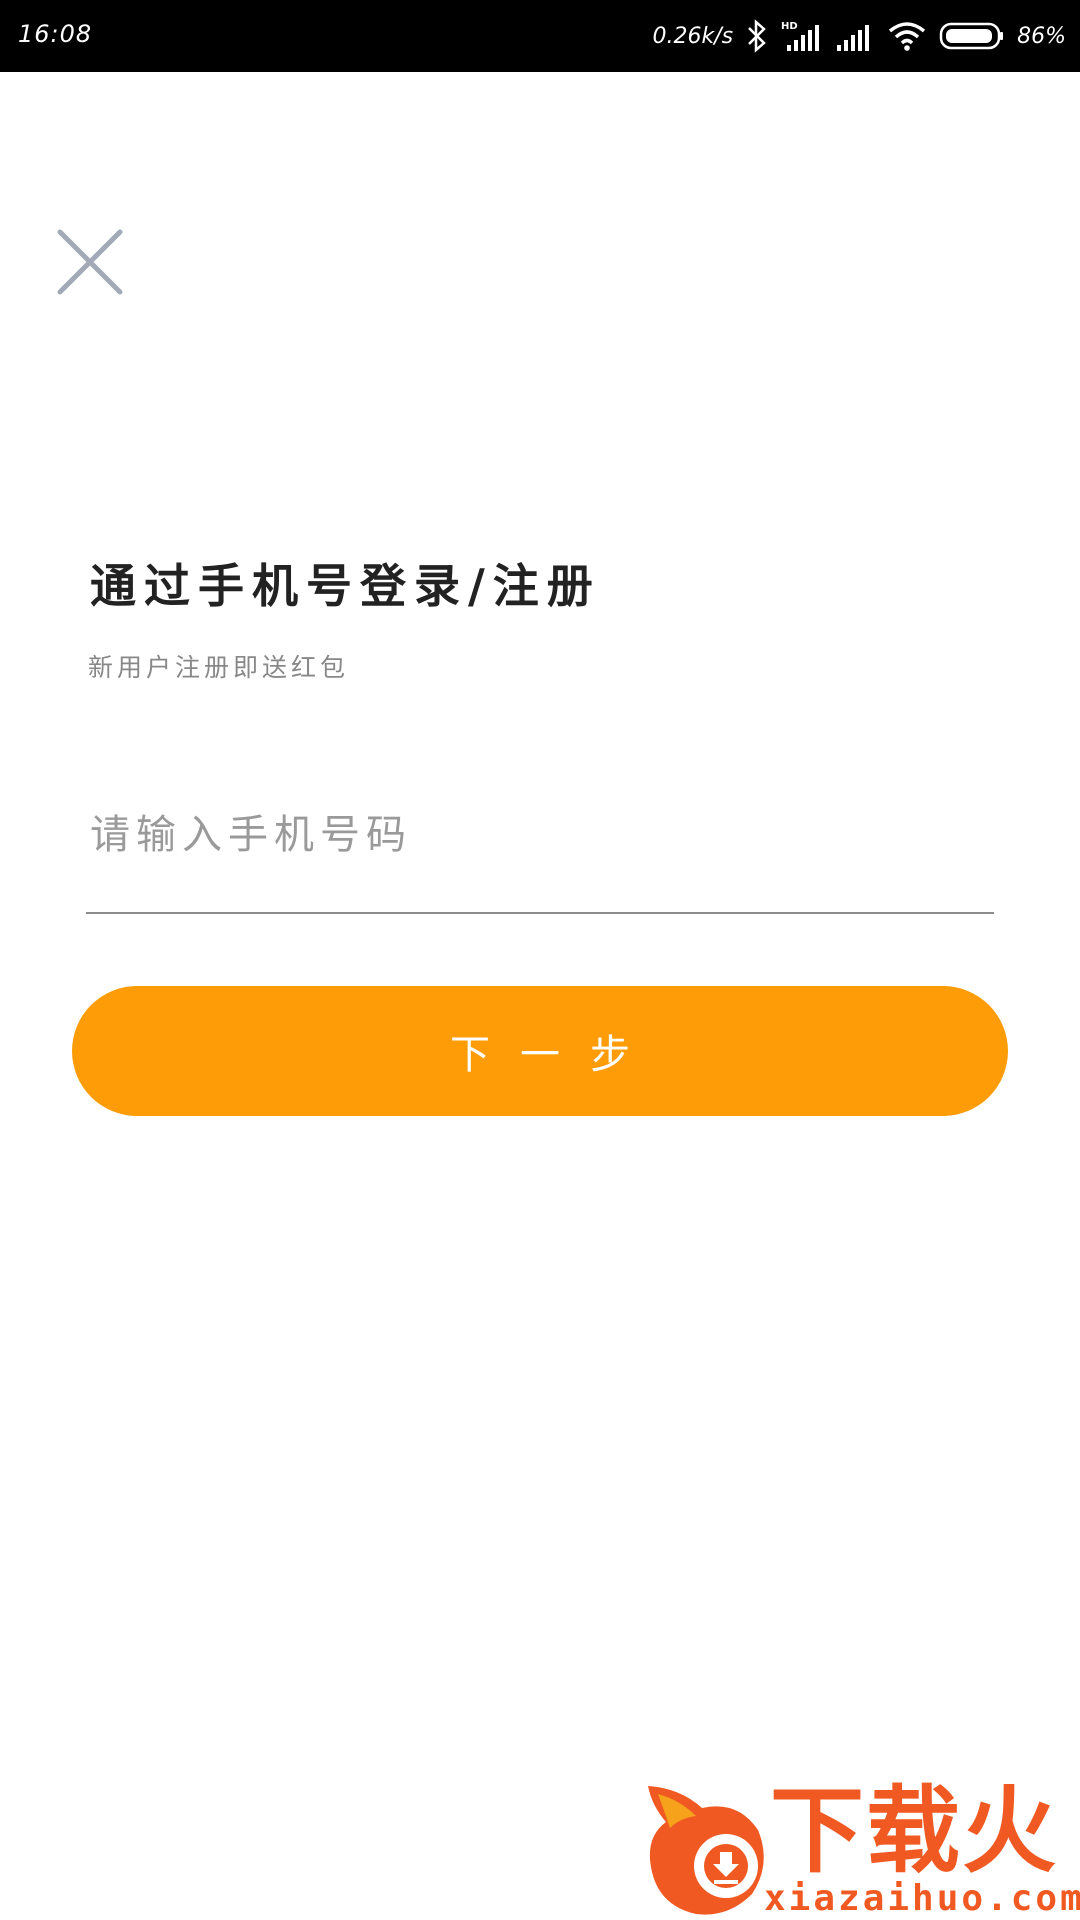 Image resolution: width=1080 pixels, height=1920 pixels. What do you see at coordinates (693, 36) in the screenshot?
I see `network-speed: 0.26k/s` at bounding box center [693, 36].